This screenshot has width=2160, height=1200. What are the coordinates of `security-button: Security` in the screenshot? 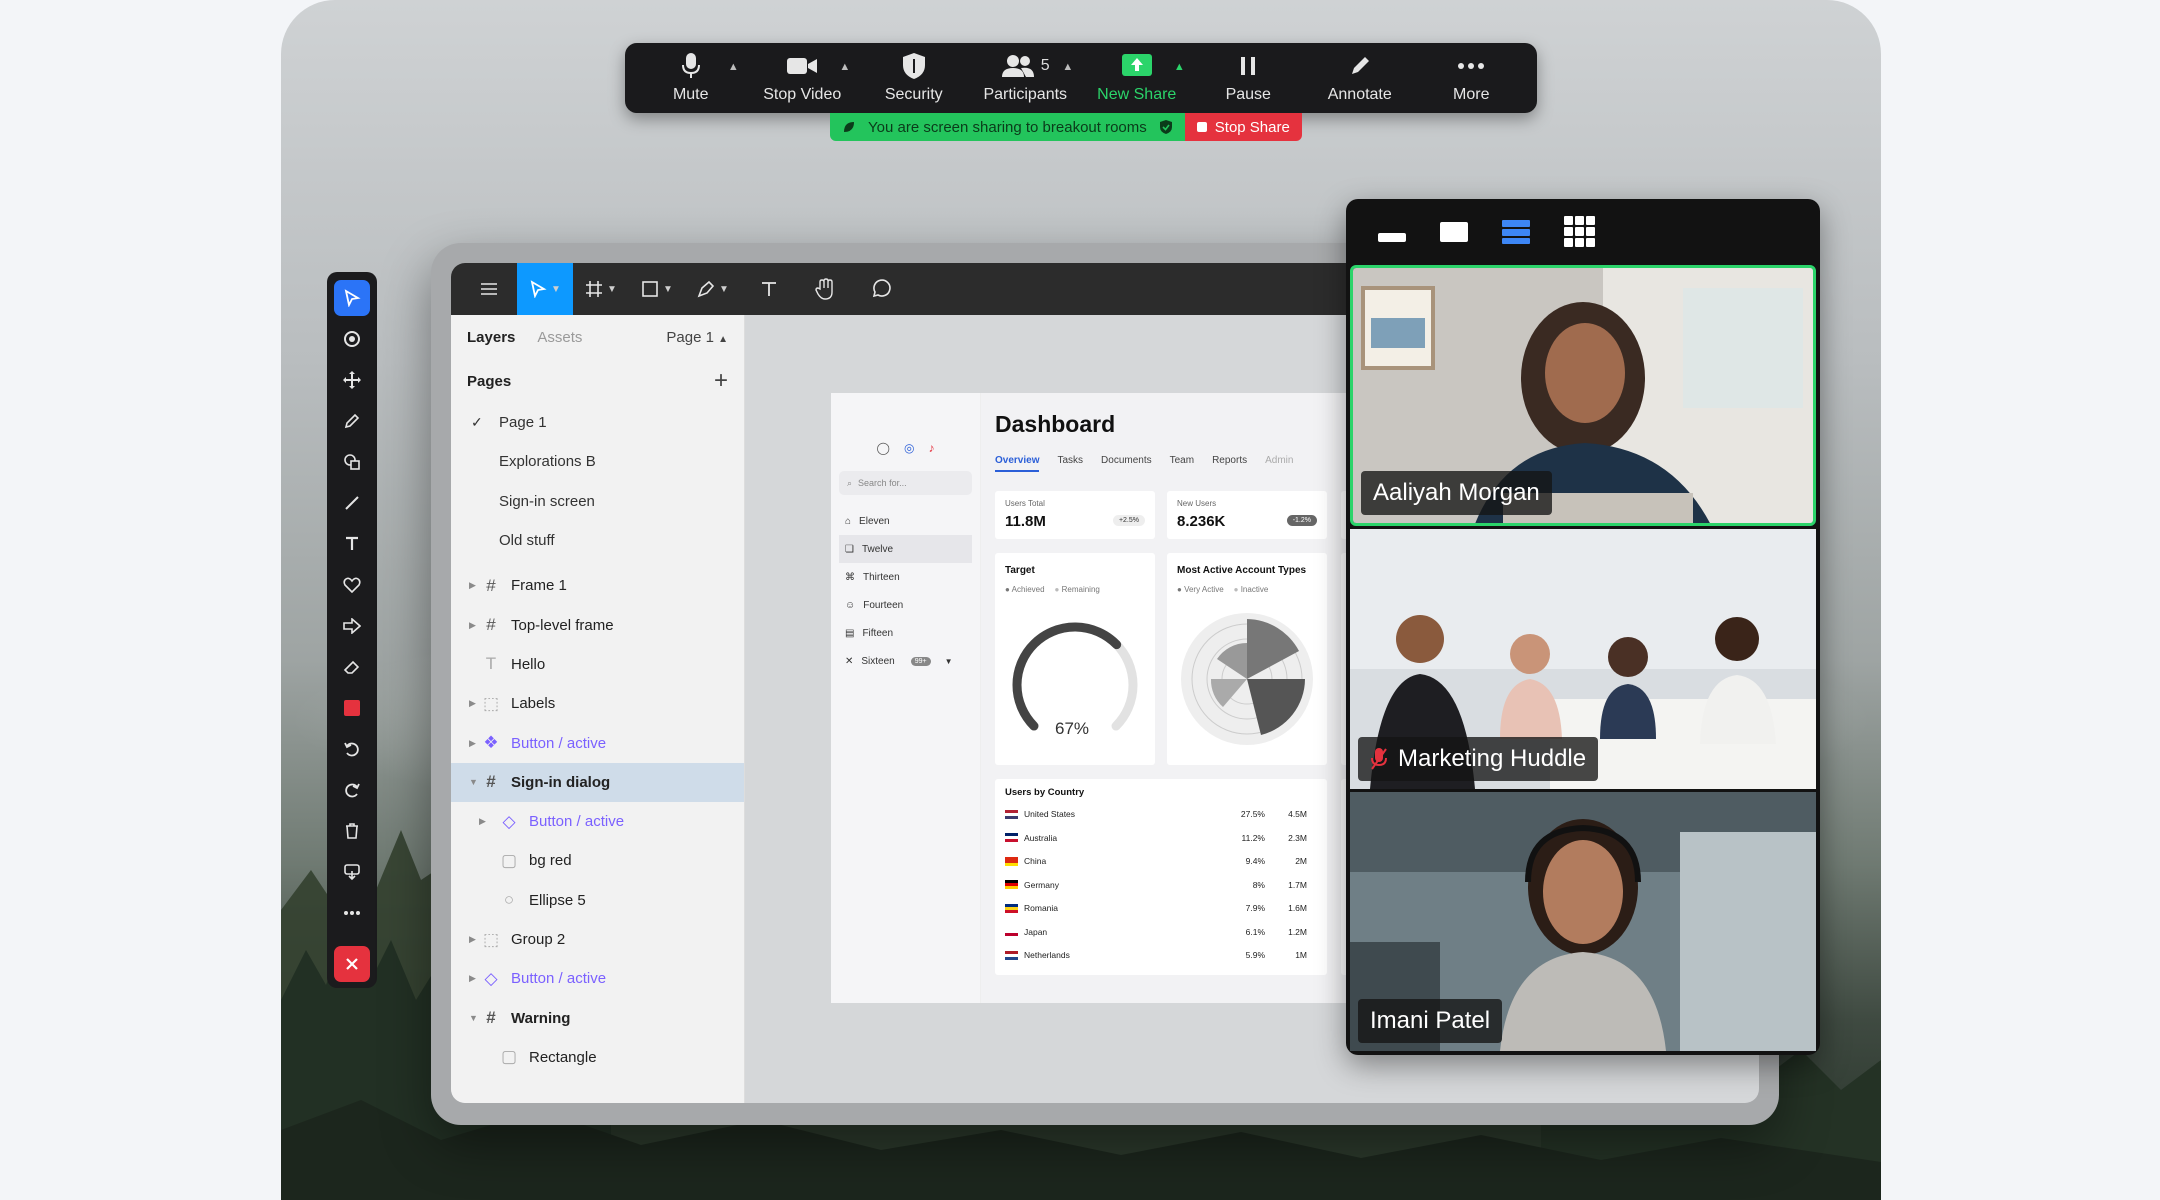 It's located at (914, 78).